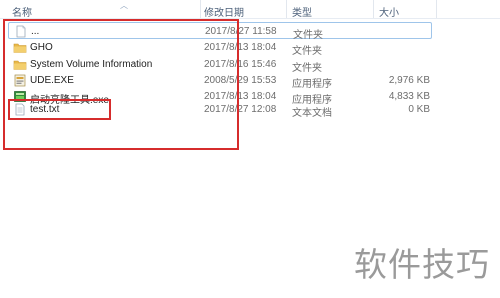 This screenshot has width=500, height=298. I want to click on column-header-type: 类型, so click(302, 11).